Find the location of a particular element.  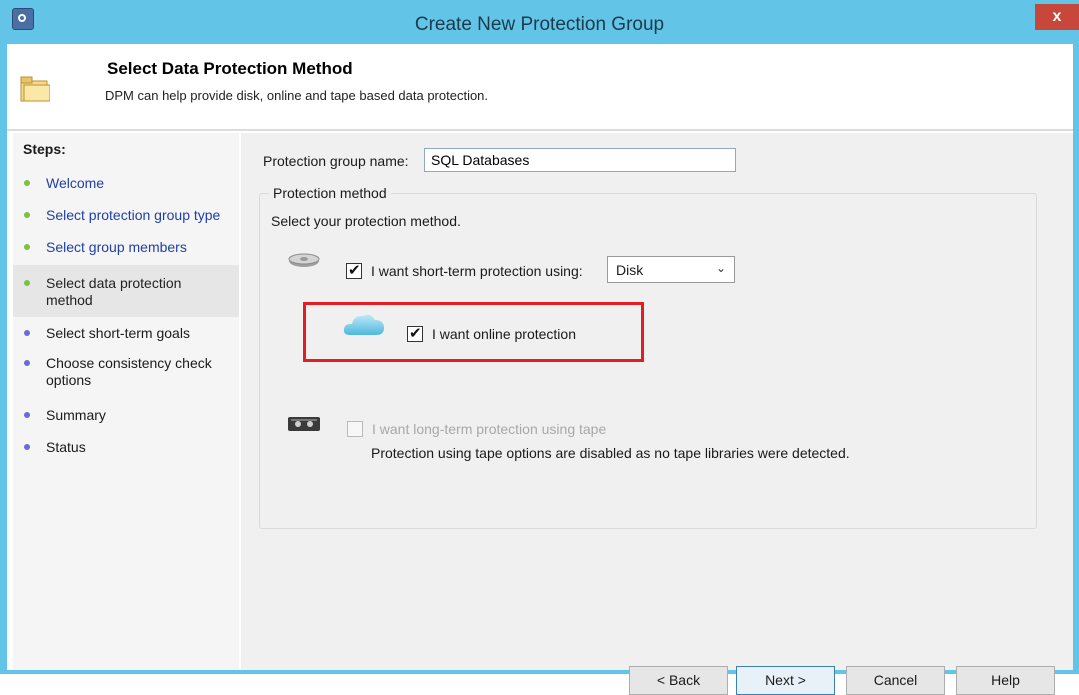

page-title: Select Data Protection Method is located at coordinates (230, 68).